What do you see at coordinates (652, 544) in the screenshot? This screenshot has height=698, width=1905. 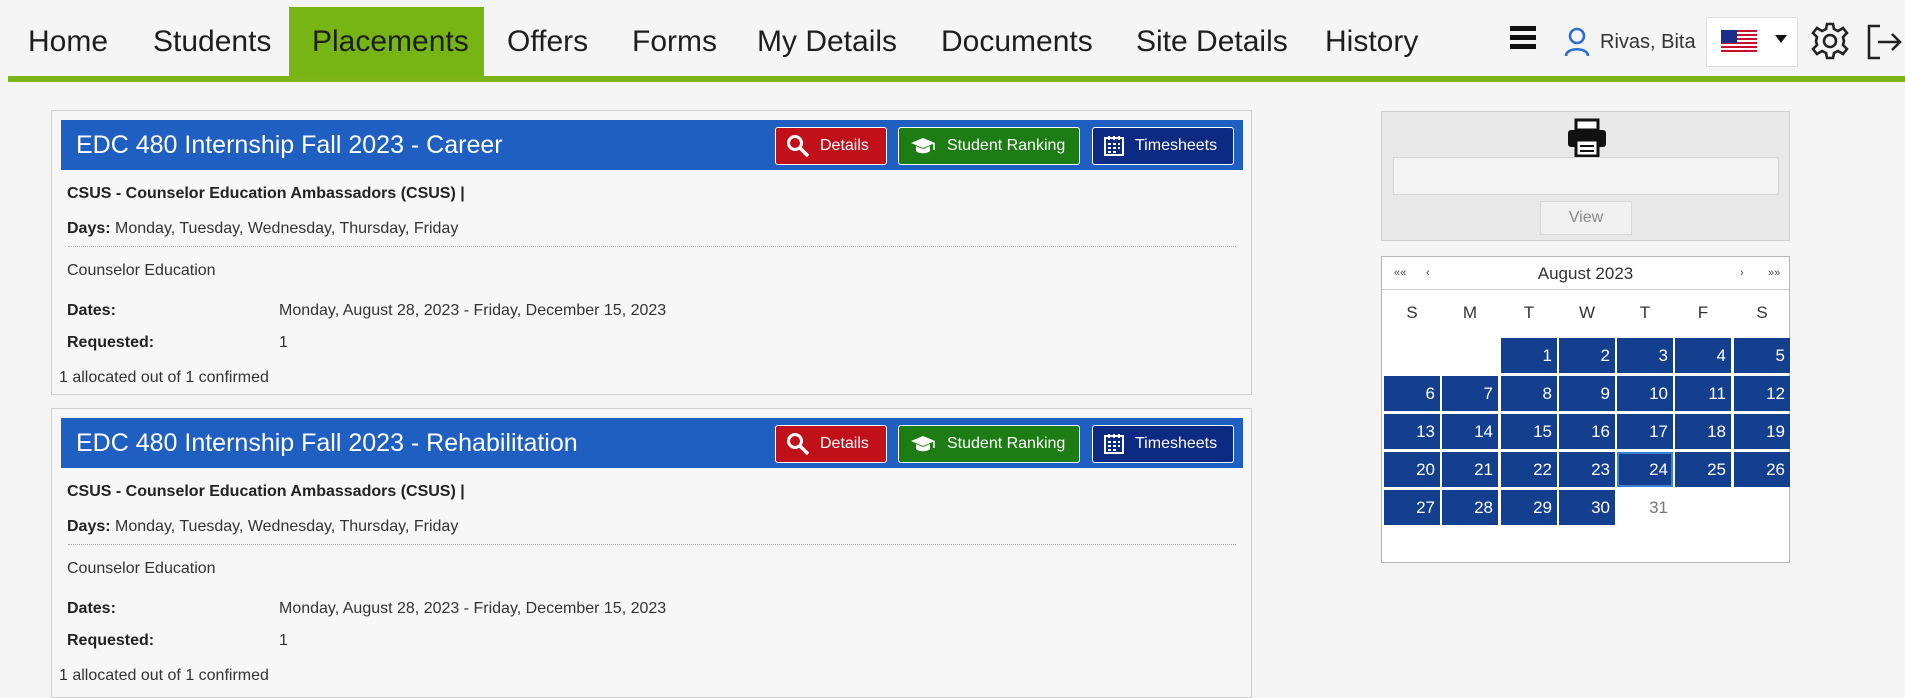 I see `divider` at bounding box center [652, 544].